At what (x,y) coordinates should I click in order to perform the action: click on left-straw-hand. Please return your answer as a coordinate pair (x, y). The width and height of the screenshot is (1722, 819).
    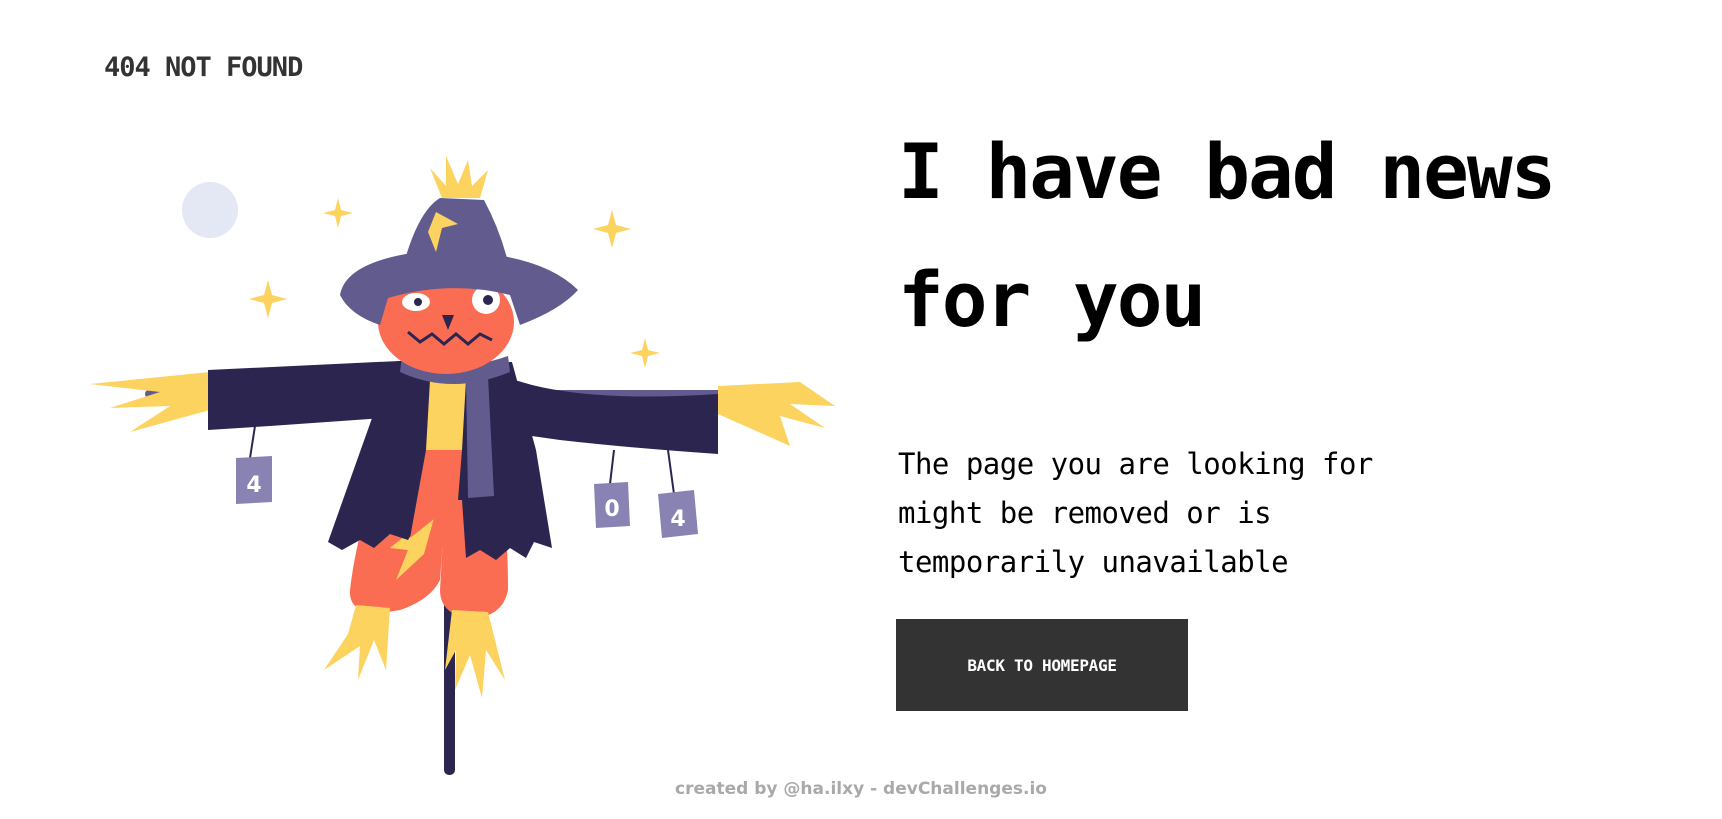
    Looking at the image, I should click on (150, 402).